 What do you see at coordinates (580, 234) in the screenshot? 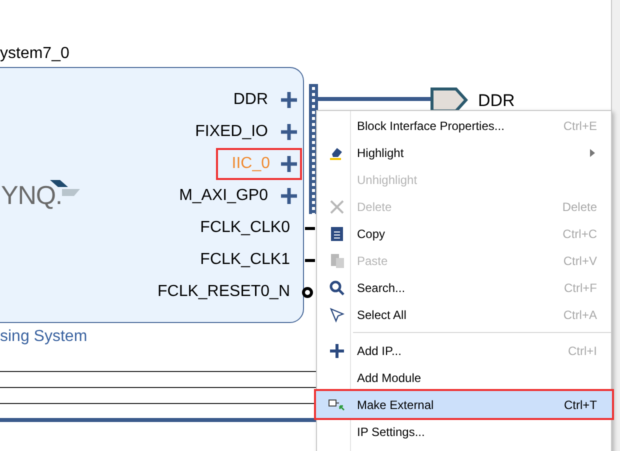
I see `shortcut-label: Ctrl+C` at bounding box center [580, 234].